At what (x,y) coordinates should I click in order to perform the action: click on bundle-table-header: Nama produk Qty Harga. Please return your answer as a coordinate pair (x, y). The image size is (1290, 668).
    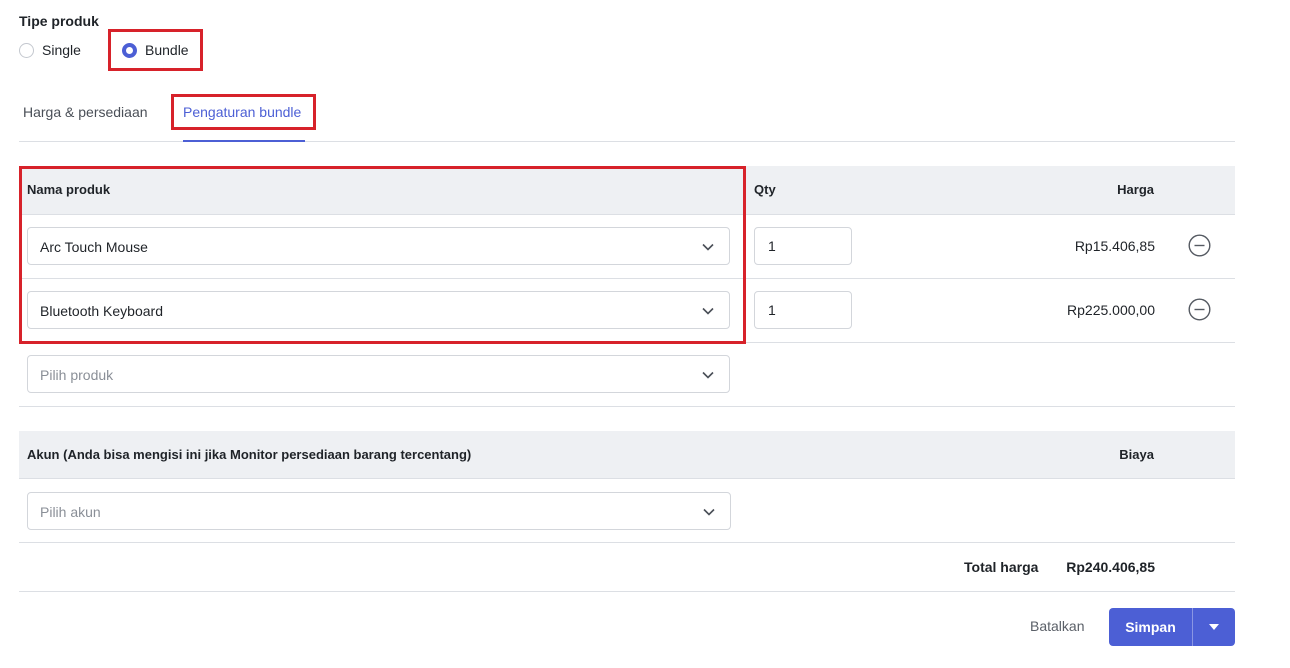
    Looking at the image, I should click on (627, 190).